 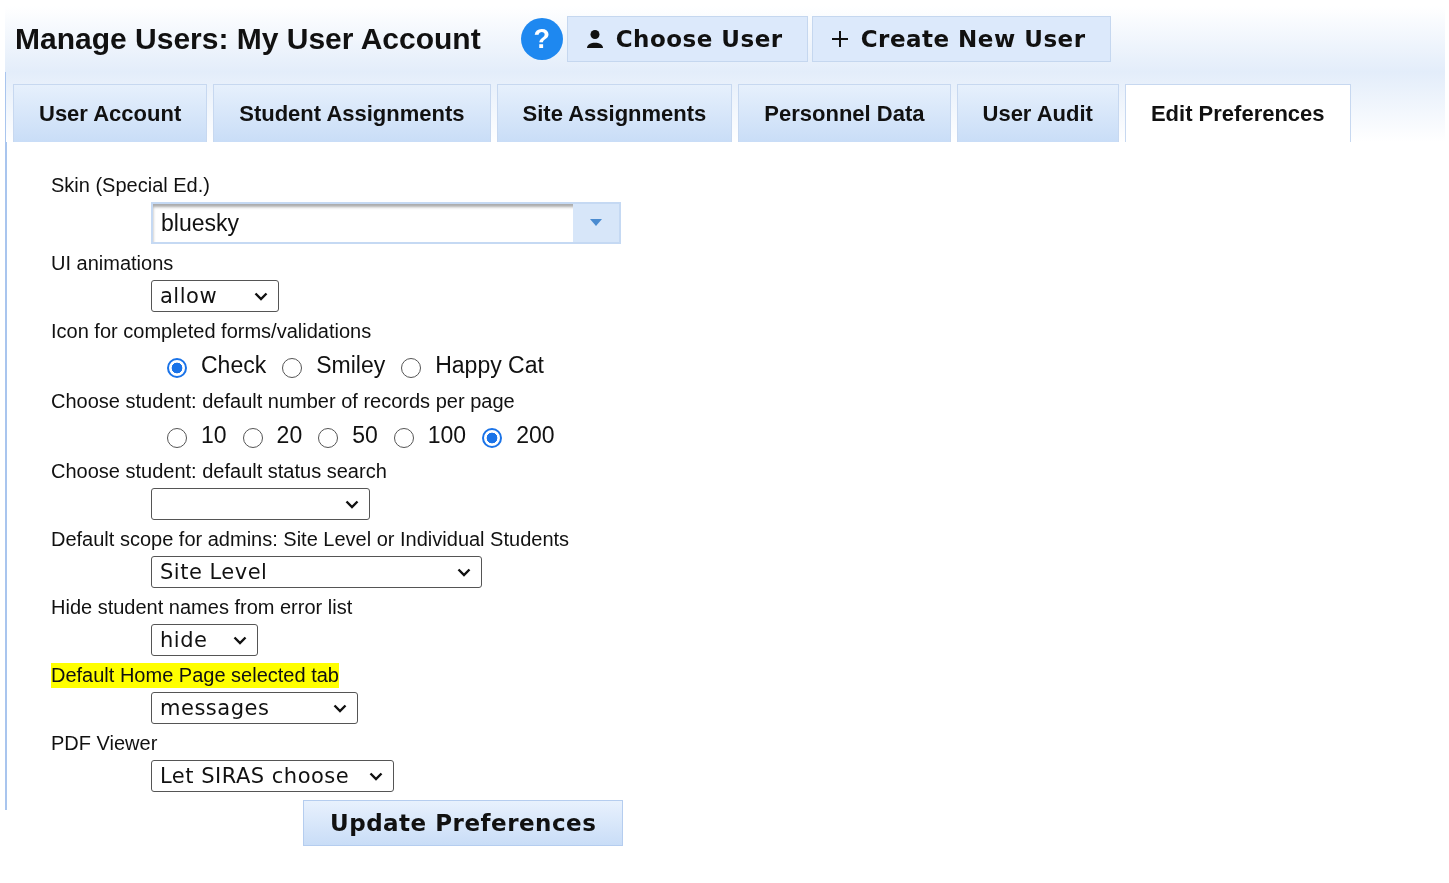 What do you see at coordinates (839, 39) in the screenshot?
I see `plus-icon` at bounding box center [839, 39].